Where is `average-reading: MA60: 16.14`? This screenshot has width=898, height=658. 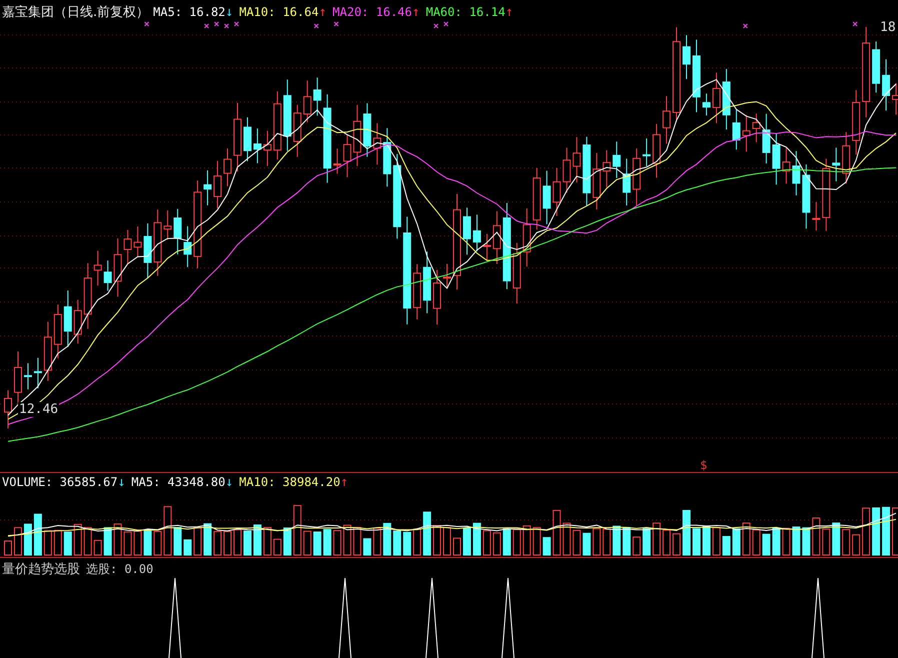 average-reading: MA60: 16.14 is located at coordinates (466, 12).